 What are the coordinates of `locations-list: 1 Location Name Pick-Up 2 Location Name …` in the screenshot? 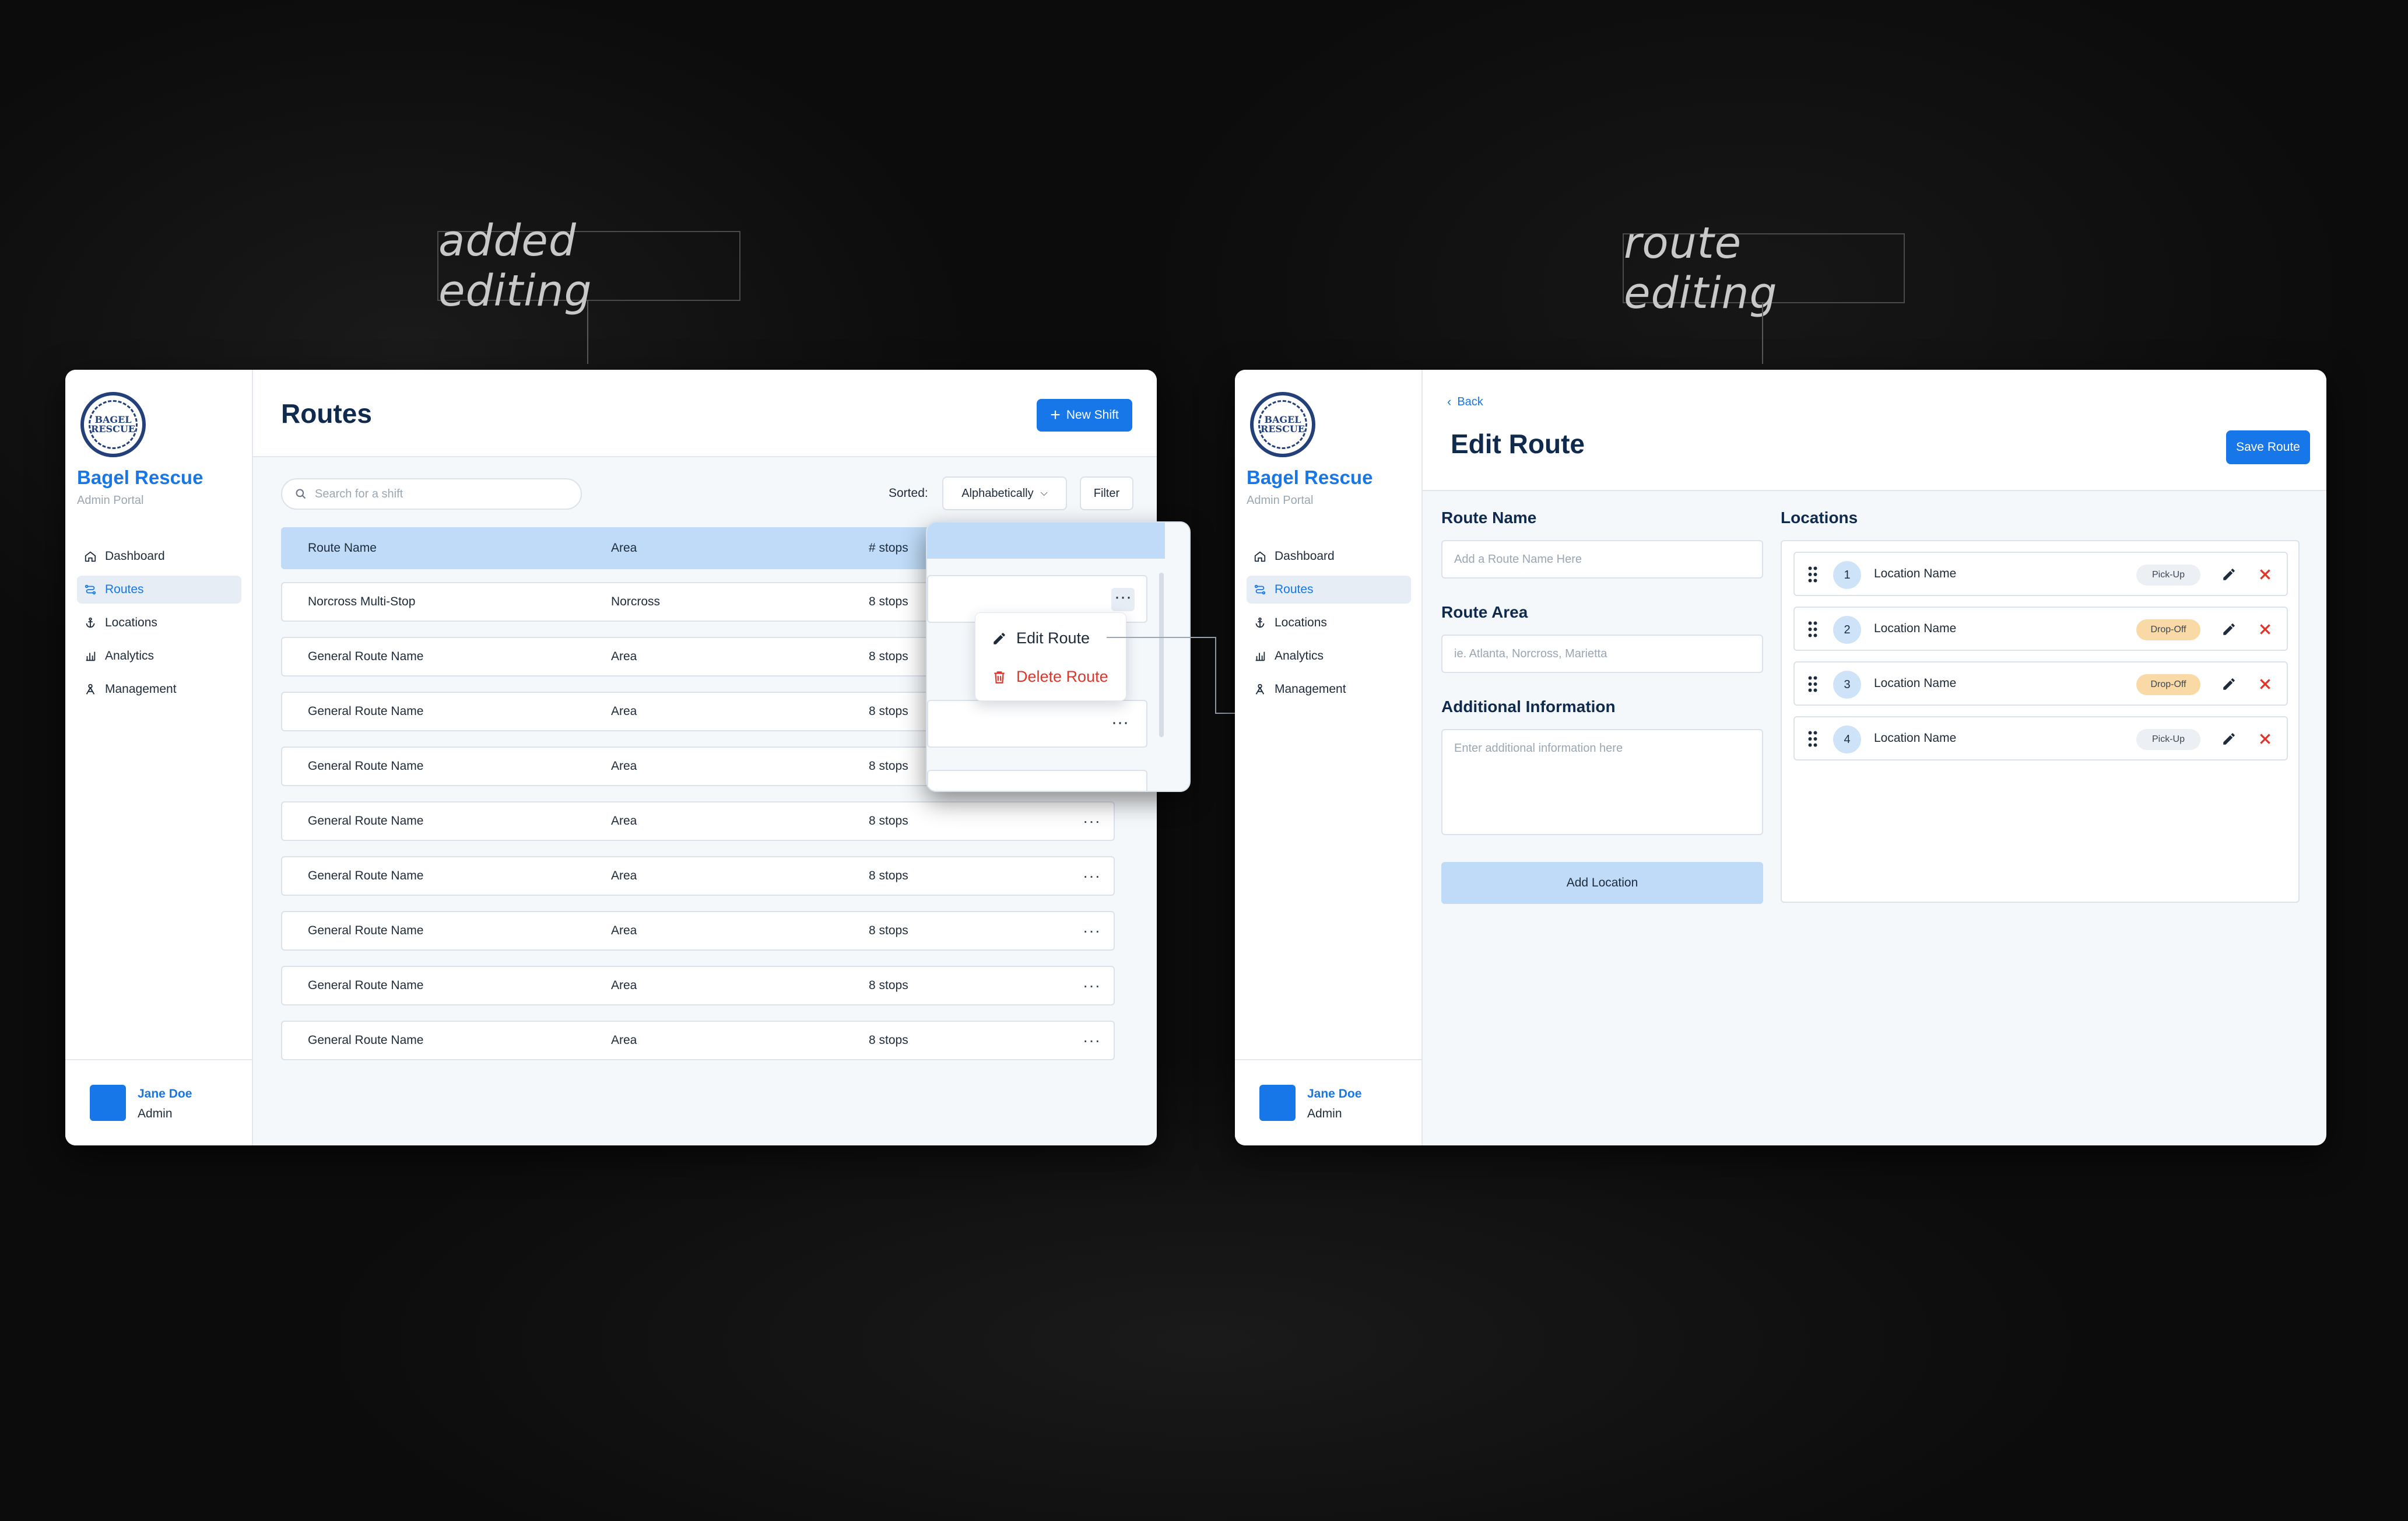 It's located at (2040, 721).